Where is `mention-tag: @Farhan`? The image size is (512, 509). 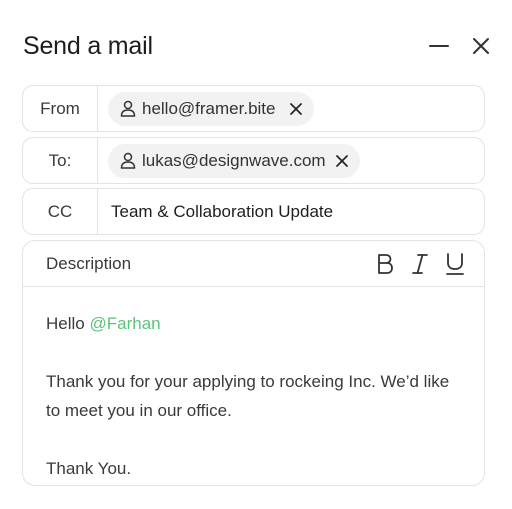
mention-tag: @Farhan is located at coordinates (124, 323).